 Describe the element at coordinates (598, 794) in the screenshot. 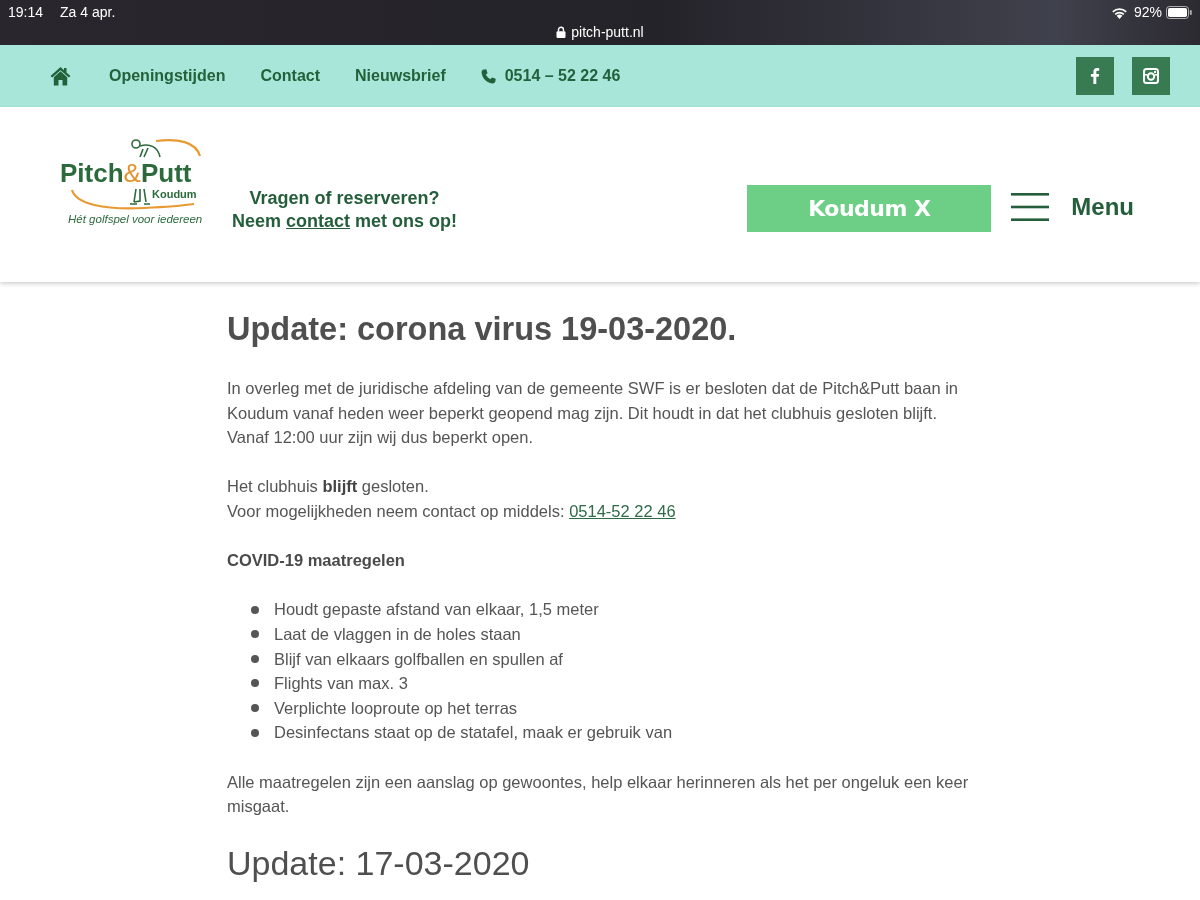

I see `closing-paragraph: Alle maatregelen zijn een aanslag op gewoontes, help elkaar herinneren als het per ongeluk een keer misgaat.` at that location.